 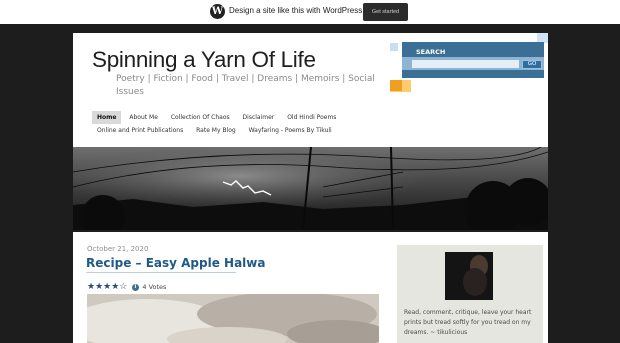 What do you see at coordinates (217, 11) in the screenshot?
I see `wordpress-logo-icon: W` at bounding box center [217, 11].